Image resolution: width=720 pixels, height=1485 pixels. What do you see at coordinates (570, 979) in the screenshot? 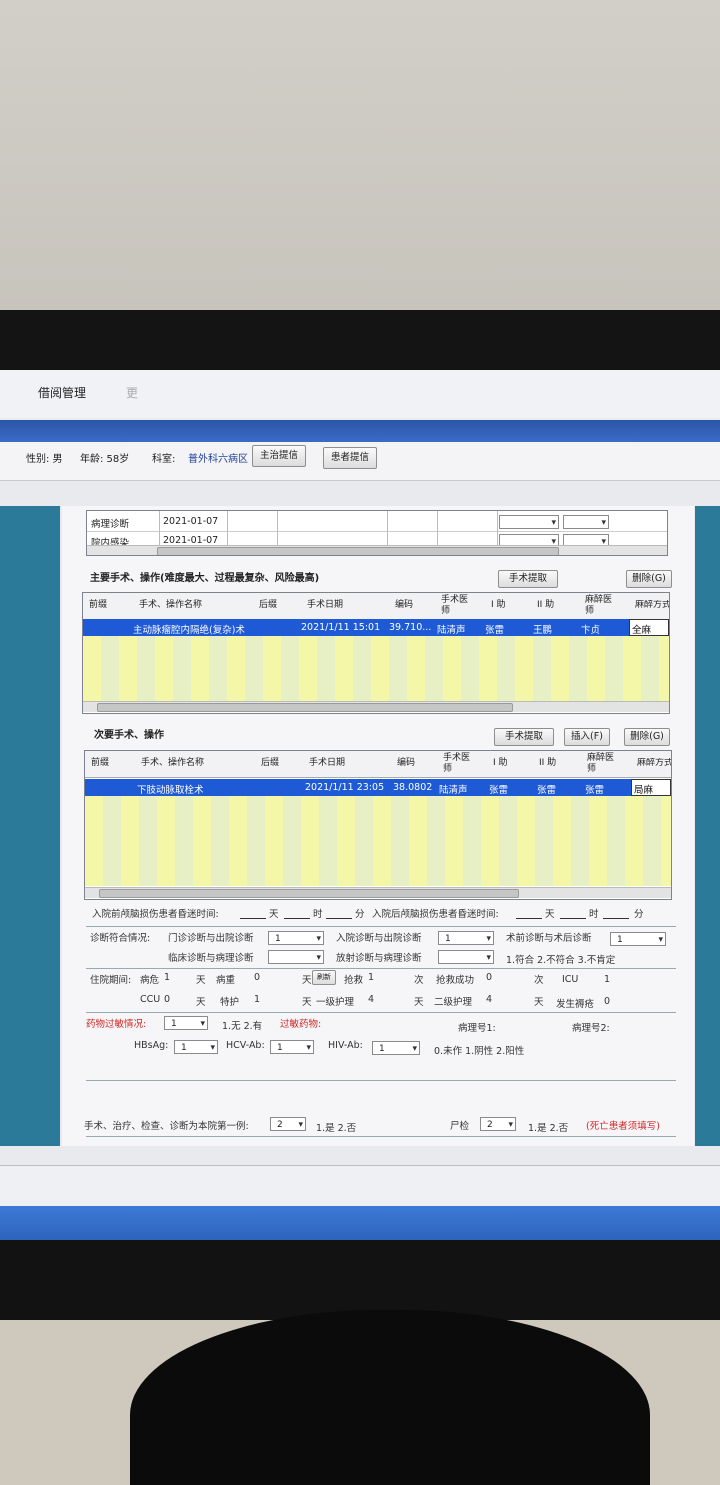
I see `icu-label: ICU` at bounding box center [570, 979].